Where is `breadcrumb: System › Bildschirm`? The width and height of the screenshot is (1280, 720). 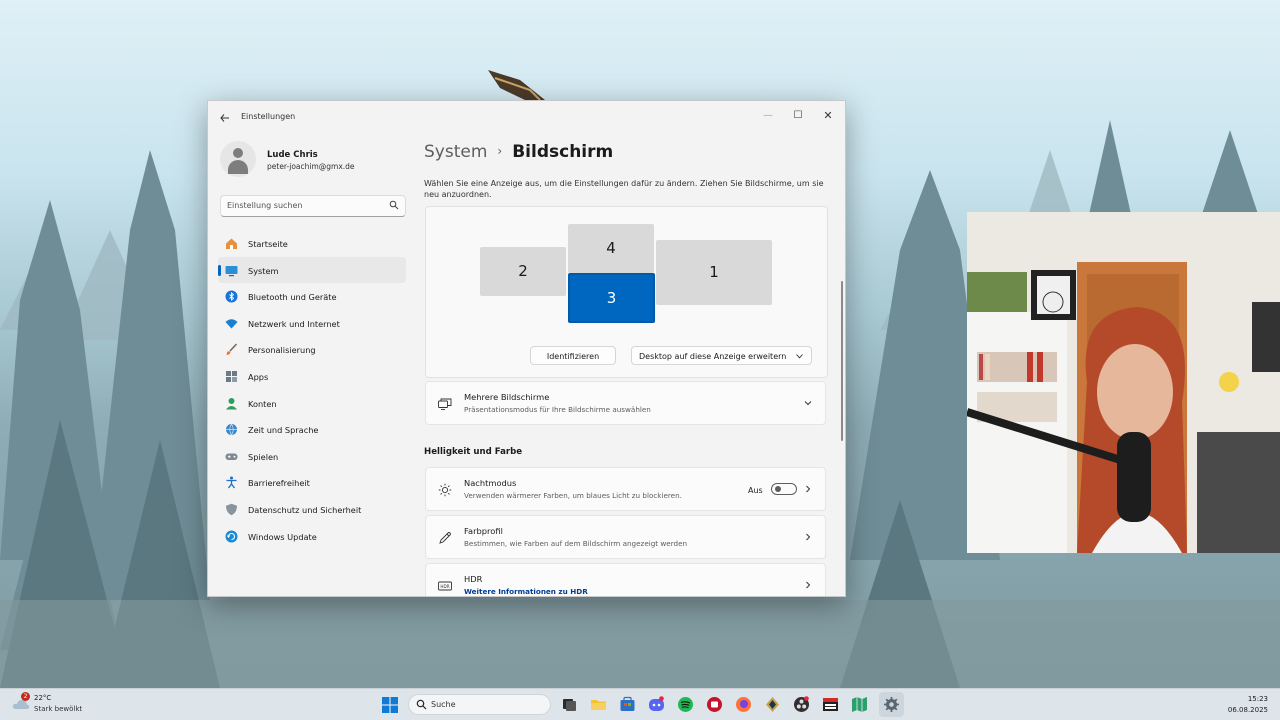
breadcrumb: System › Bildschirm is located at coordinates (518, 152).